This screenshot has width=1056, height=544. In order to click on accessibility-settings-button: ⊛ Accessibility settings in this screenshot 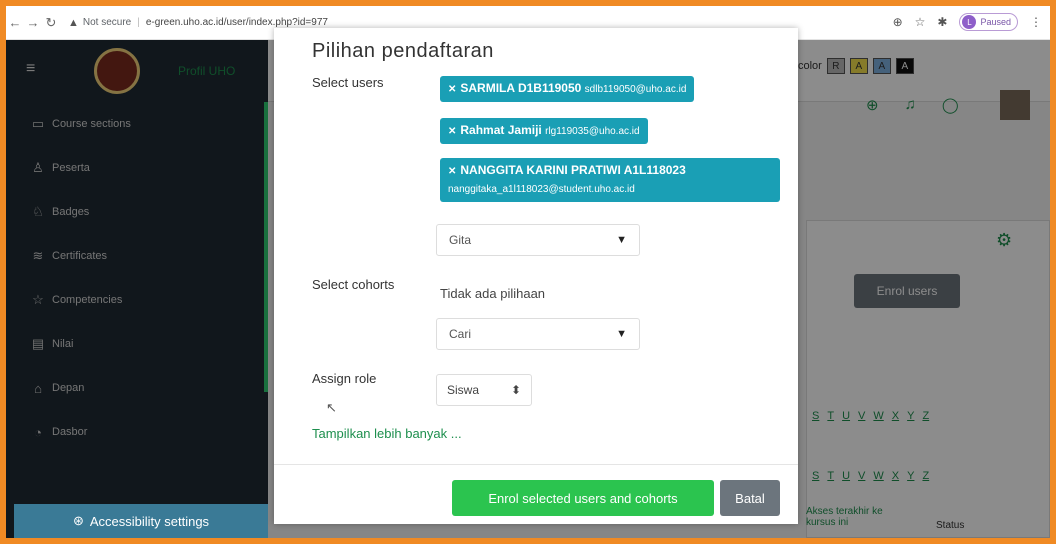, I will do `click(141, 521)`.